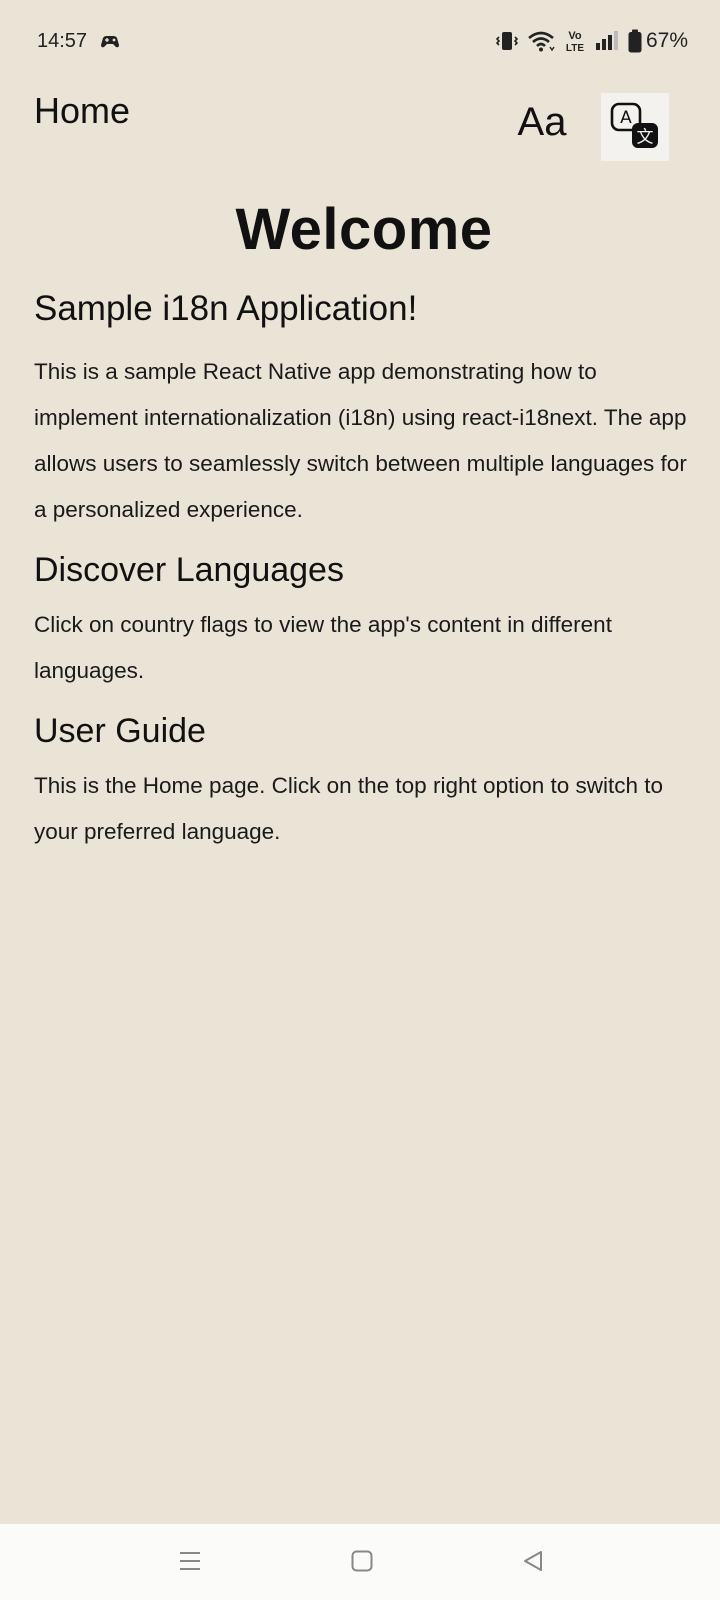 The height and width of the screenshot is (1600, 720). Describe the element at coordinates (626, 118) in the screenshot. I see `translate-icon-latin-glyph: A` at that location.